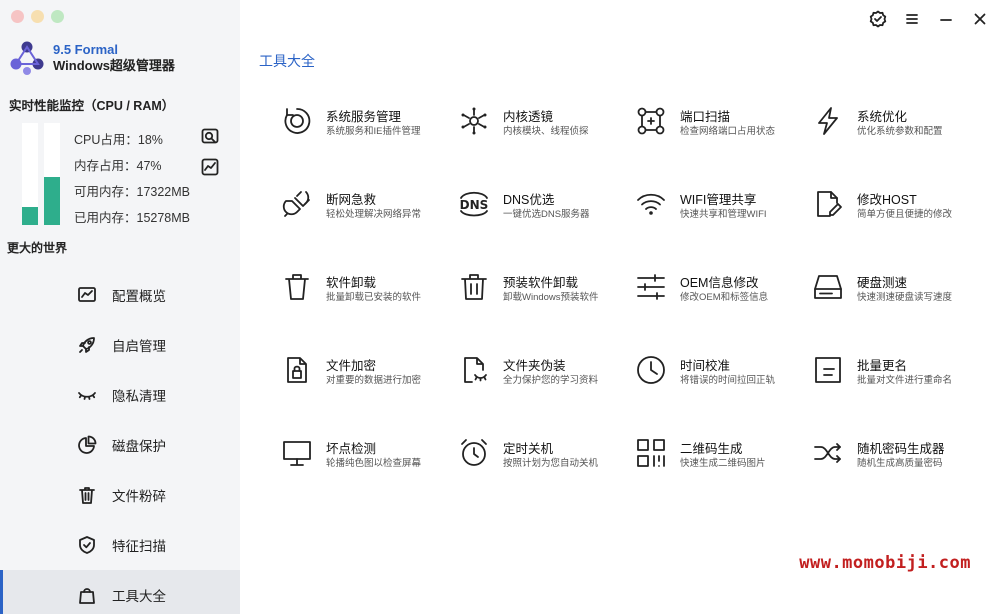 The image size is (999, 614). What do you see at coordinates (545, 228) in the screenshot?
I see `tool-dns: DNS DNS优选一键优选DNS服务器` at bounding box center [545, 228].